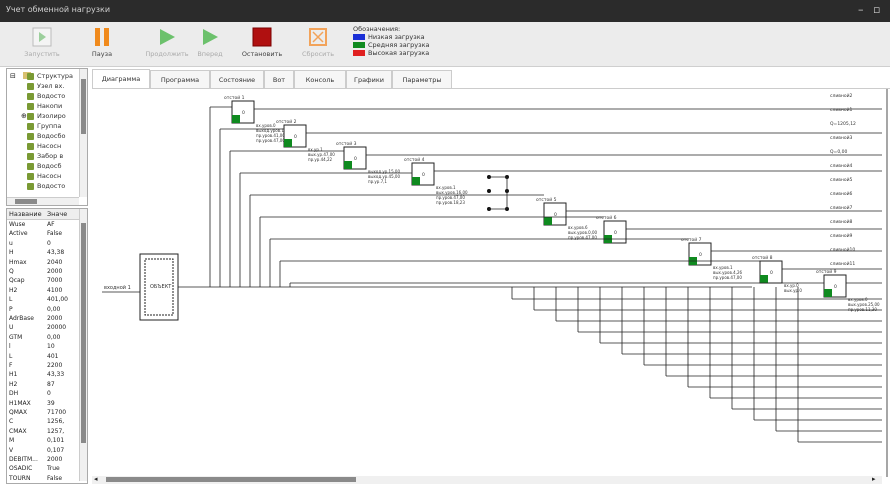  What do you see at coordinates (43, 263) in the screenshot?
I see `property-row: Hmax 2040` at bounding box center [43, 263].